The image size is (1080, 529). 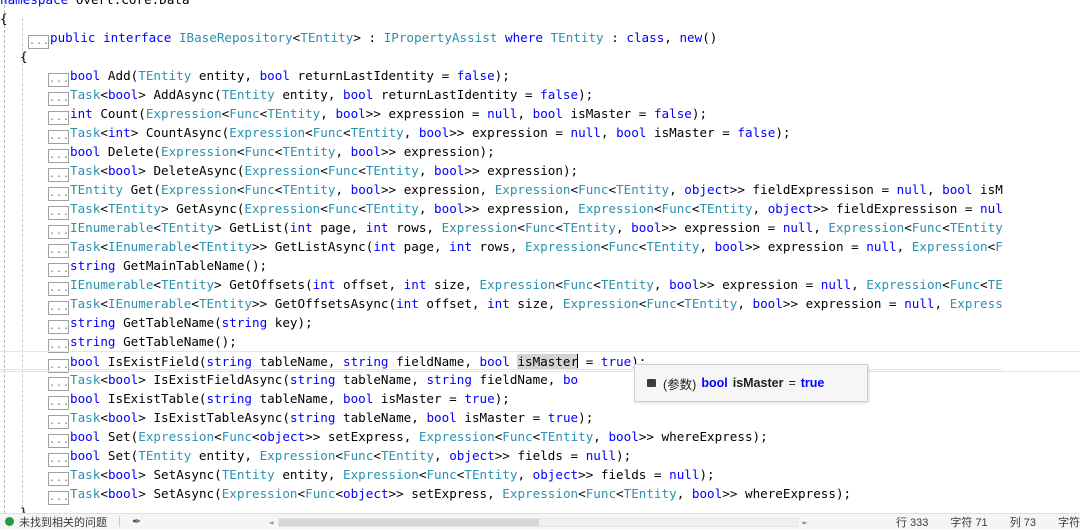 What do you see at coordinates (645, 37) in the screenshot?
I see `code-token: class` at bounding box center [645, 37].